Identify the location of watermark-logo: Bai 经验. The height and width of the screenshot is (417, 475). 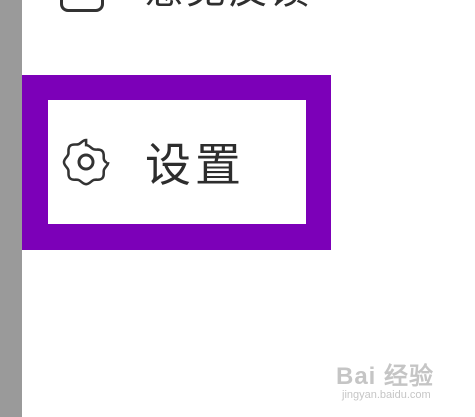
(385, 376).